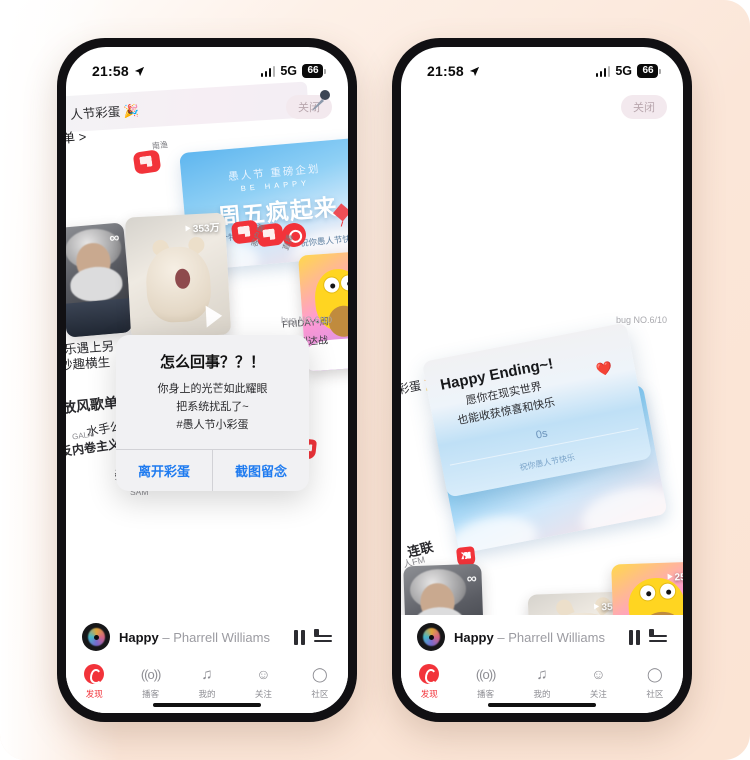 This screenshot has width=750, height=760. Describe the element at coordinates (187, 107) in the screenshot. I see `top-banner-left: 人节彩蛋 🎉` at that location.